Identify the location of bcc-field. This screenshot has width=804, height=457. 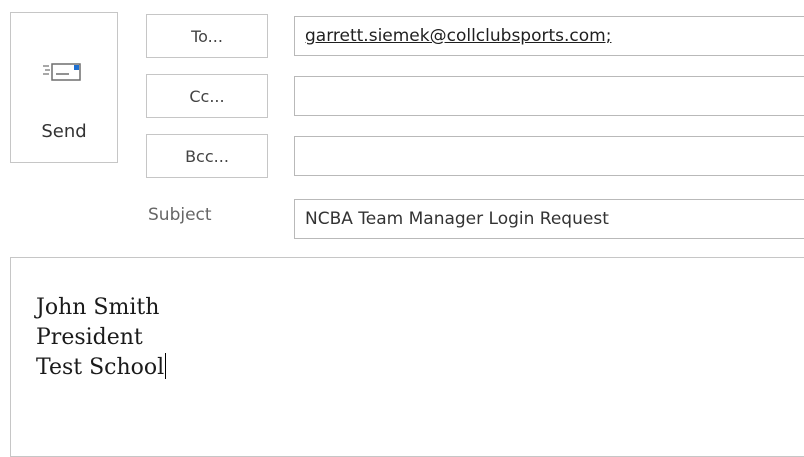
(549, 156).